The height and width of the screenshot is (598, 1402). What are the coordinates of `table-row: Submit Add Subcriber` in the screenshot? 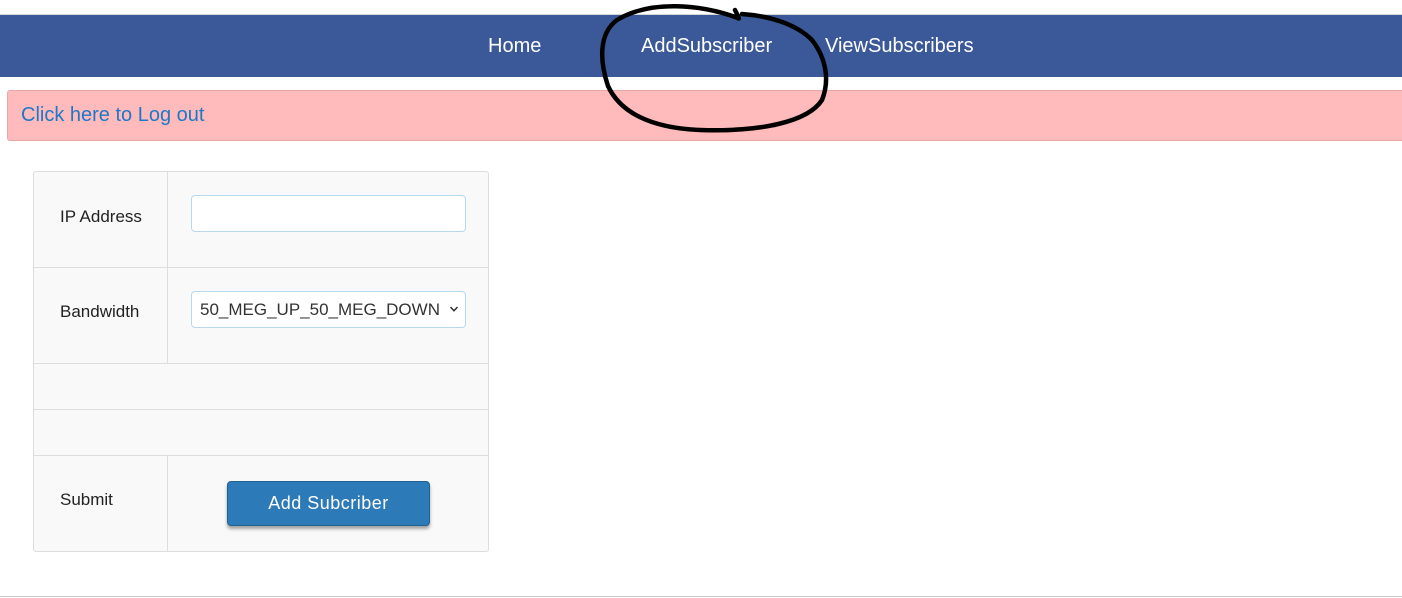 It's located at (261, 503).